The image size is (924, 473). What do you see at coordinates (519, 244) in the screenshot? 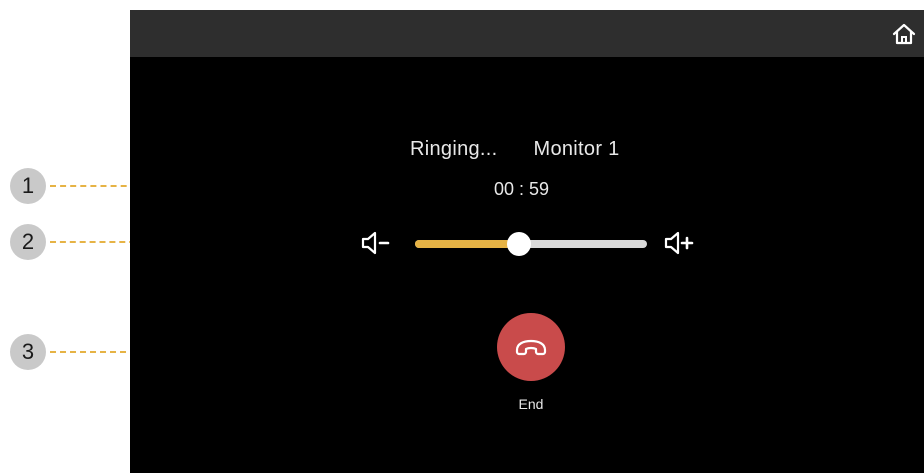
I see `volume-slider-knob` at bounding box center [519, 244].